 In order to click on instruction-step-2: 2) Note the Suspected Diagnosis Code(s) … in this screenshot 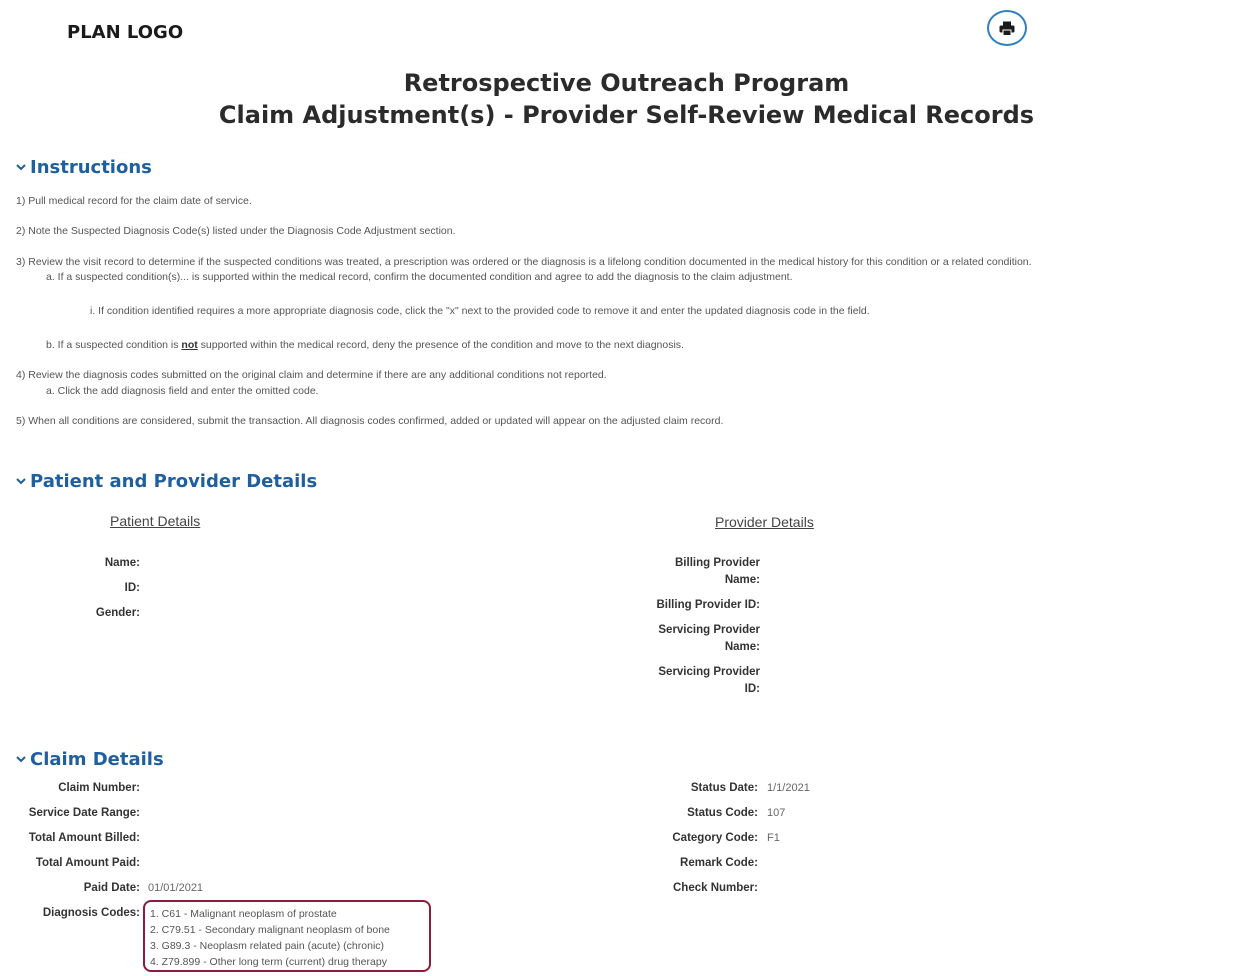, I will do `click(236, 231)`.